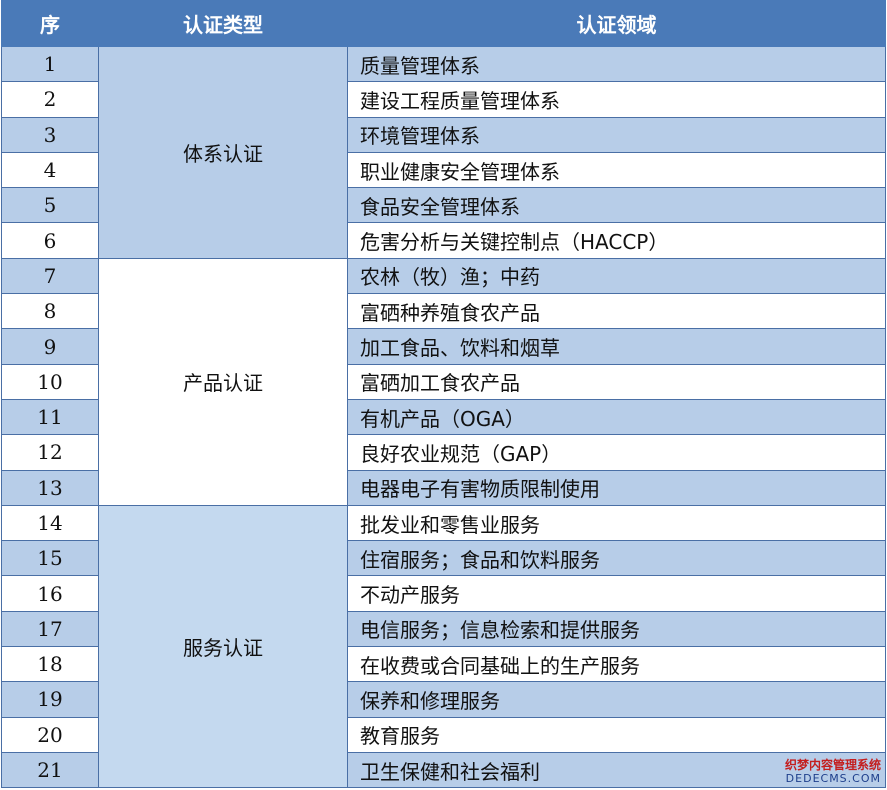 The image size is (887, 790). What do you see at coordinates (616, 381) in the screenshot?
I see `row-domain: 富硒加工食农产品` at bounding box center [616, 381].